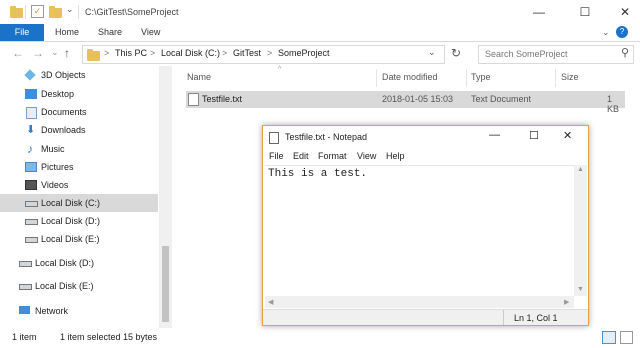  What do you see at coordinates (481, 77) in the screenshot?
I see `column-header-type: Type` at bounding box center [481, 77].